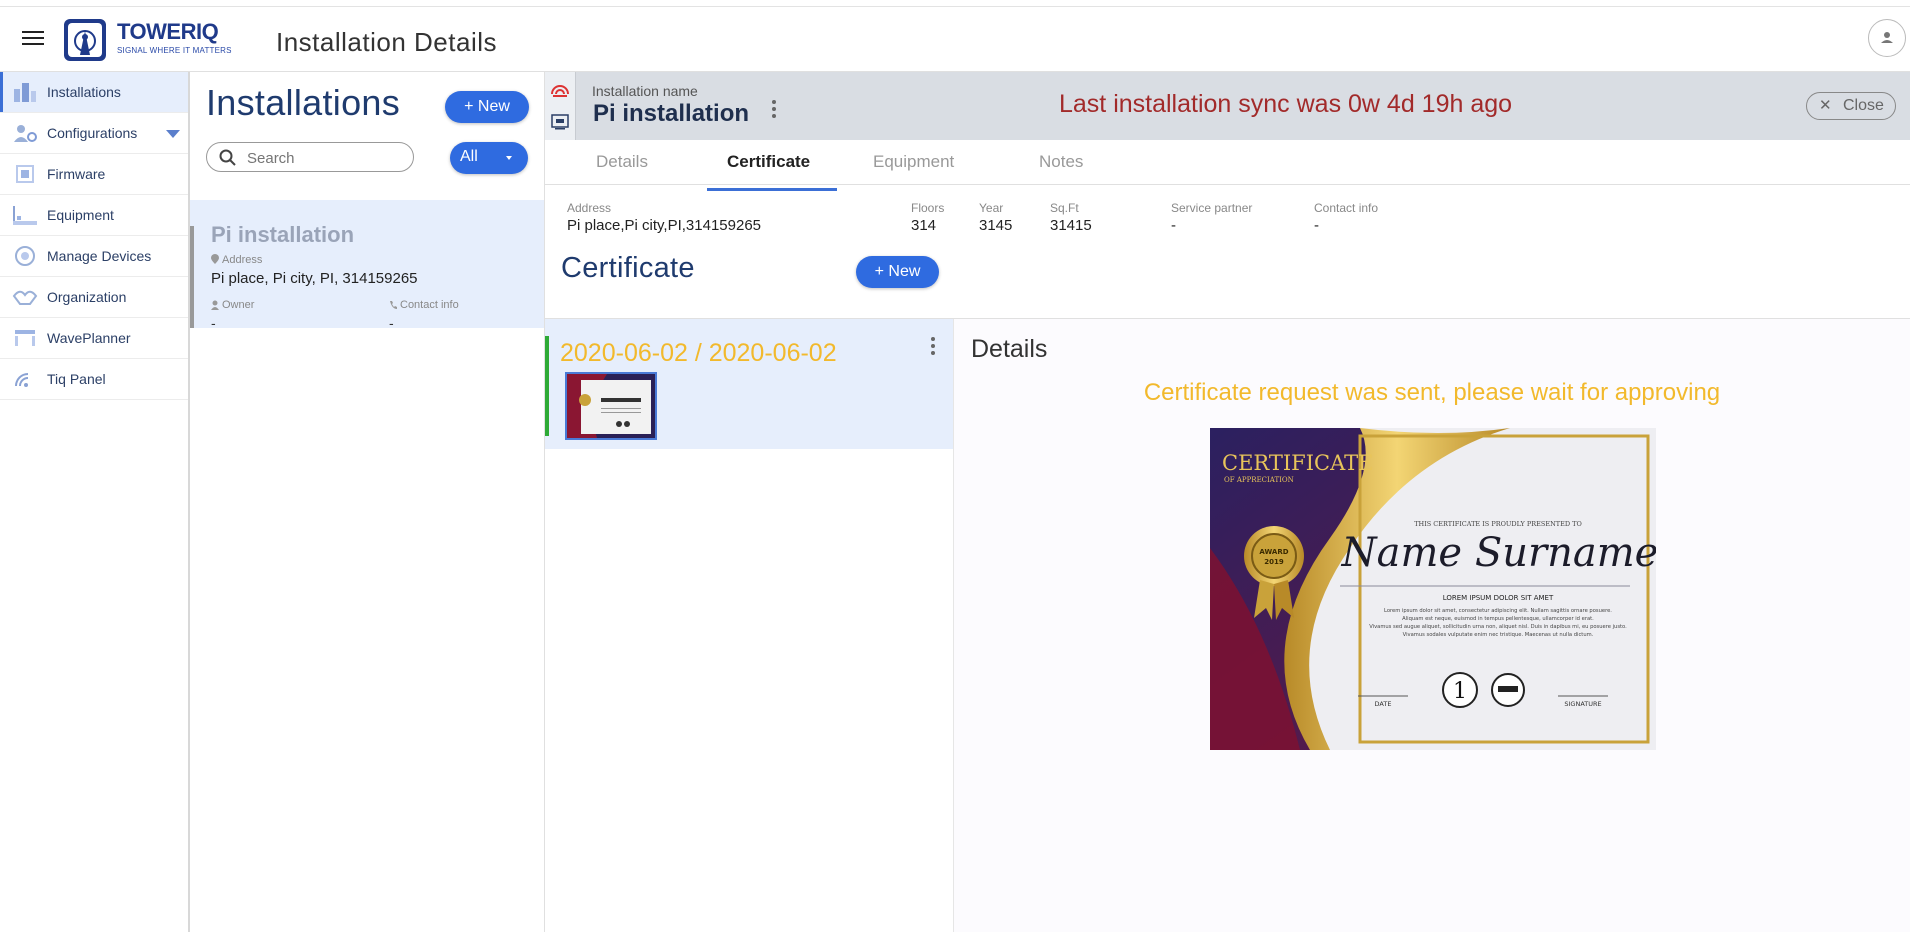  I want to click on certificate-recipient: Name Surname, so click(1498, 553).